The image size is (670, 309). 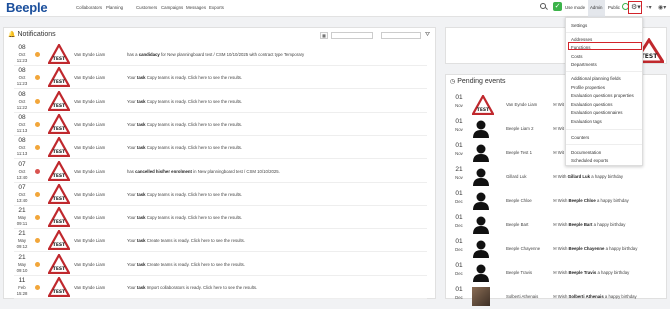 What do you see at coordinates (581, 47) in the screenshot?
I see `menu-item-functions: Functions` at bounding box center [581, 47].